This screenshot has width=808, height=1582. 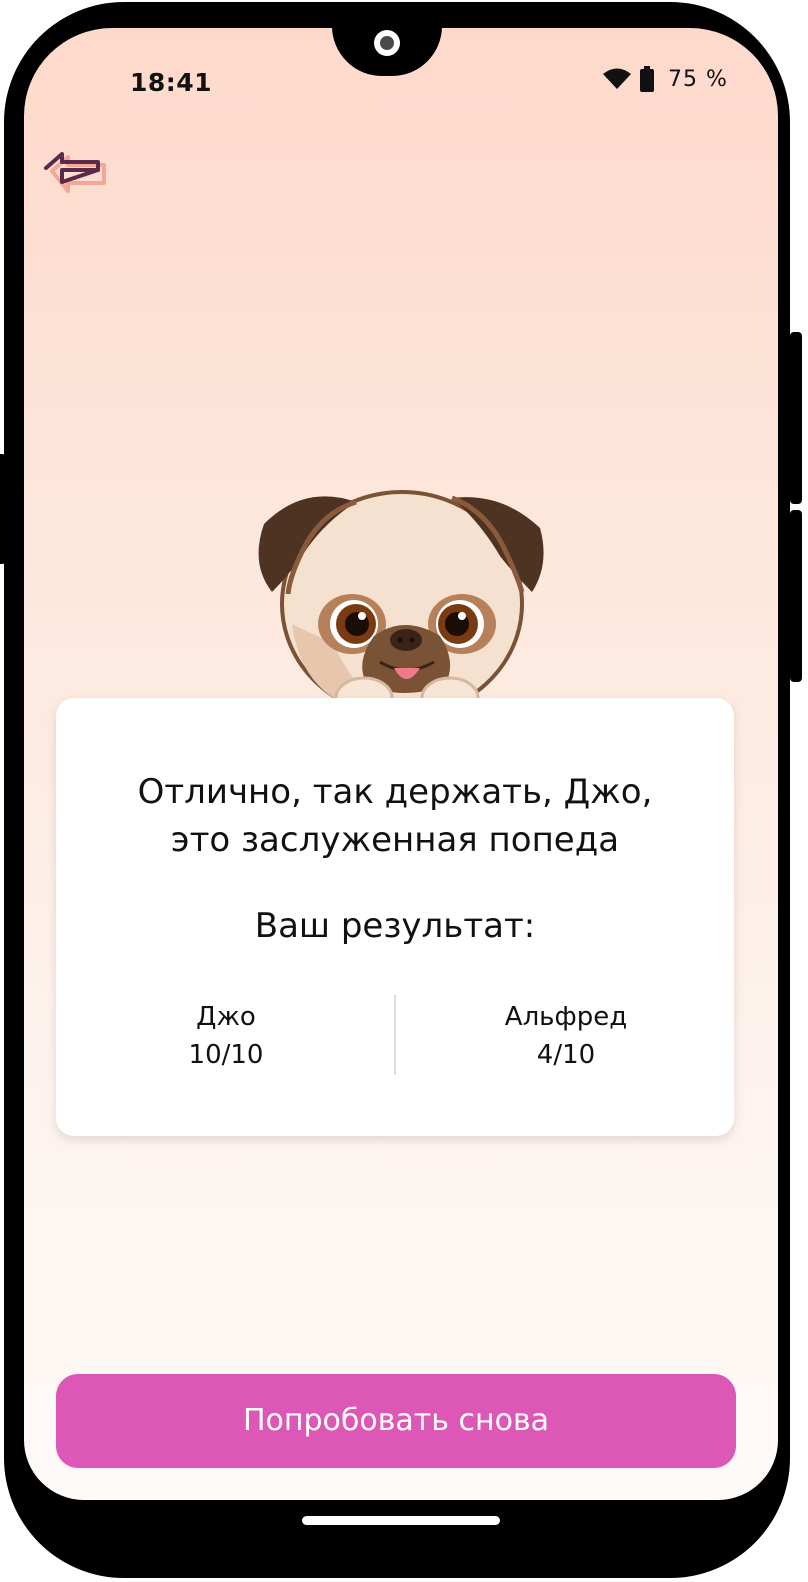 What do you see at coordinates (796, 418) in the screenshot?
I see `phone-power-button` at bounding box center [796, 418].